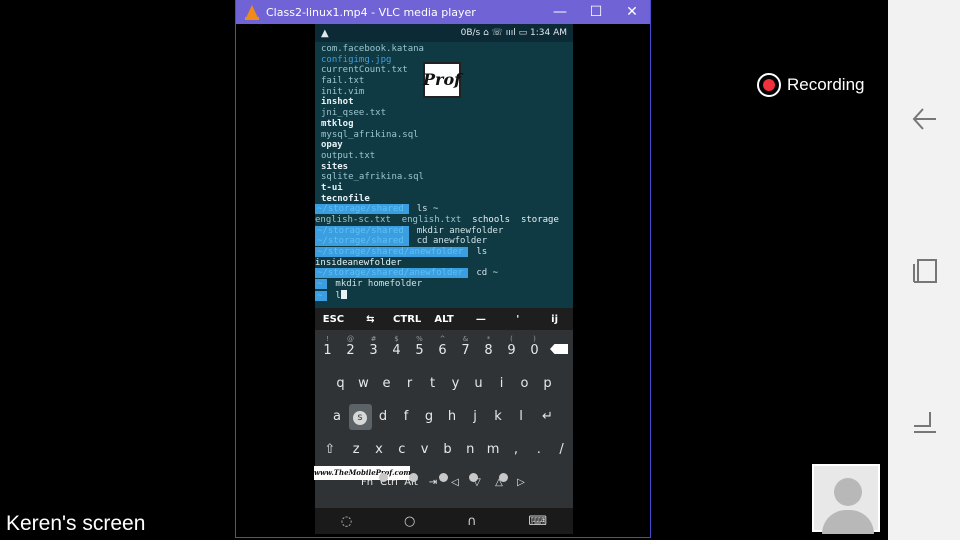  What do you see at coordinates (429, 416) in the screenshot?
I see `key-g: g` at bounding box center [429, 416].